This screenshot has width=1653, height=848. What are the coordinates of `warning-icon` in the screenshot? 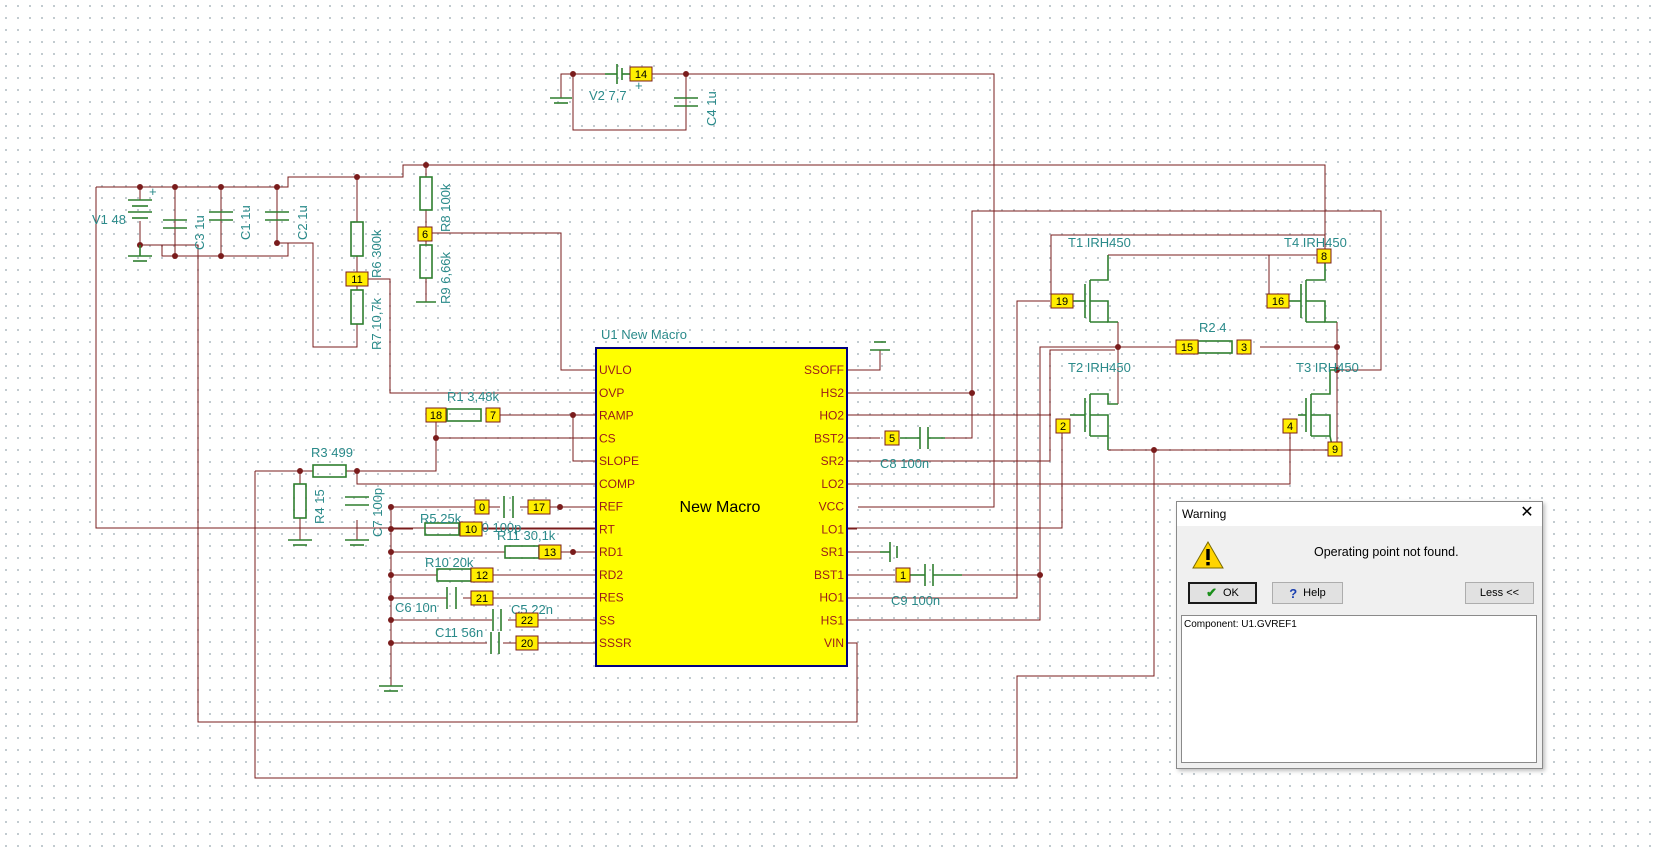 It's located at (1208, 554).